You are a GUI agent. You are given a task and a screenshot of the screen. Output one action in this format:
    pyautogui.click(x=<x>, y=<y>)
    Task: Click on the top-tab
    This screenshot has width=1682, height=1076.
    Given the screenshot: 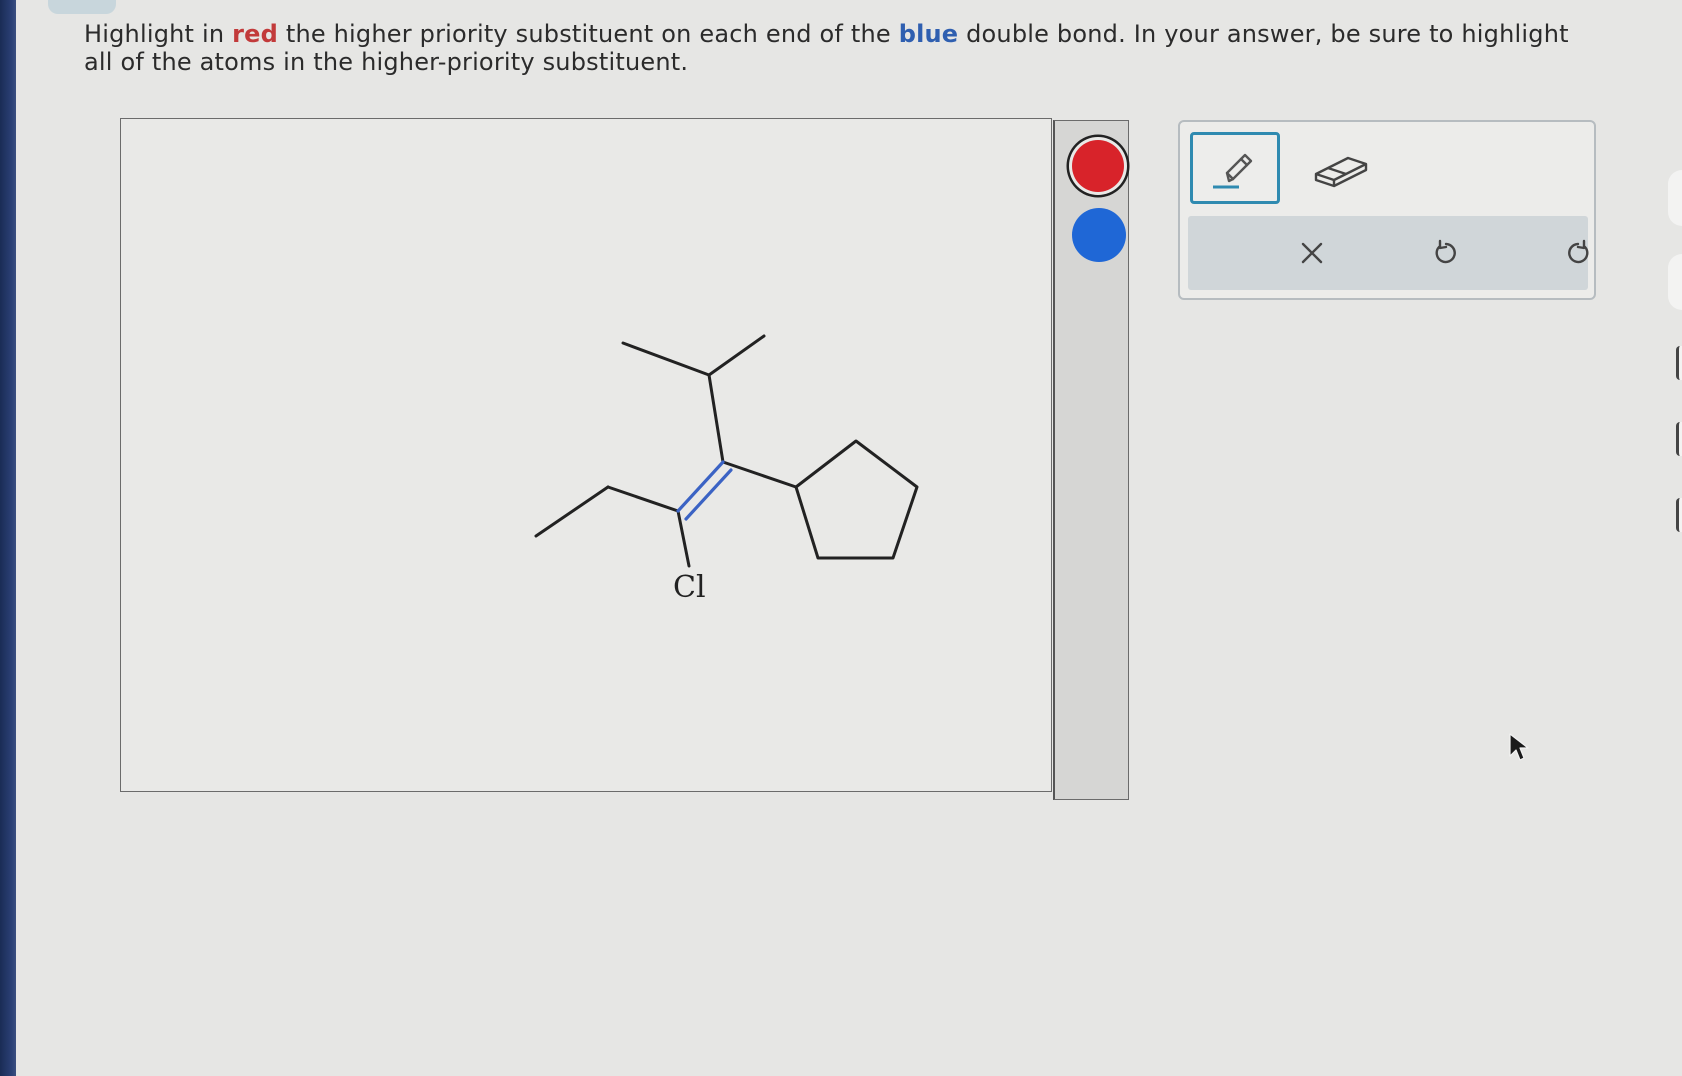 What is the action you would take?
    pyautogui.click(x=82, y=7)
    